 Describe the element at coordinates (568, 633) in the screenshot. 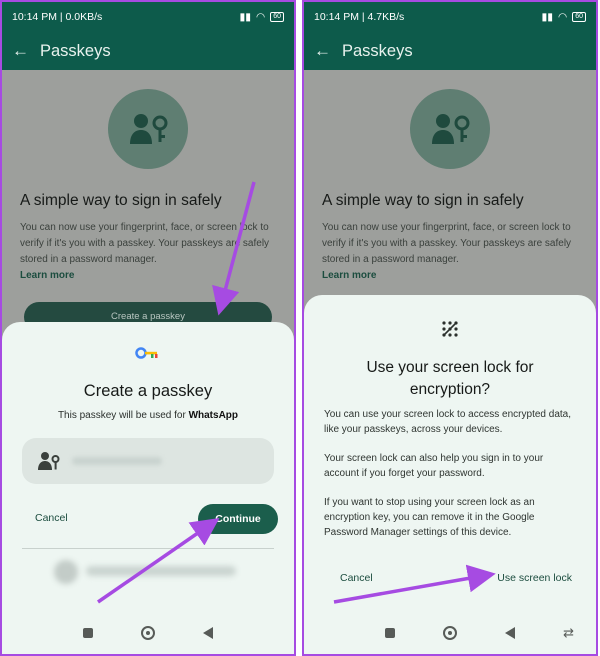

I see `rotate-icon: ⇄` at that location.